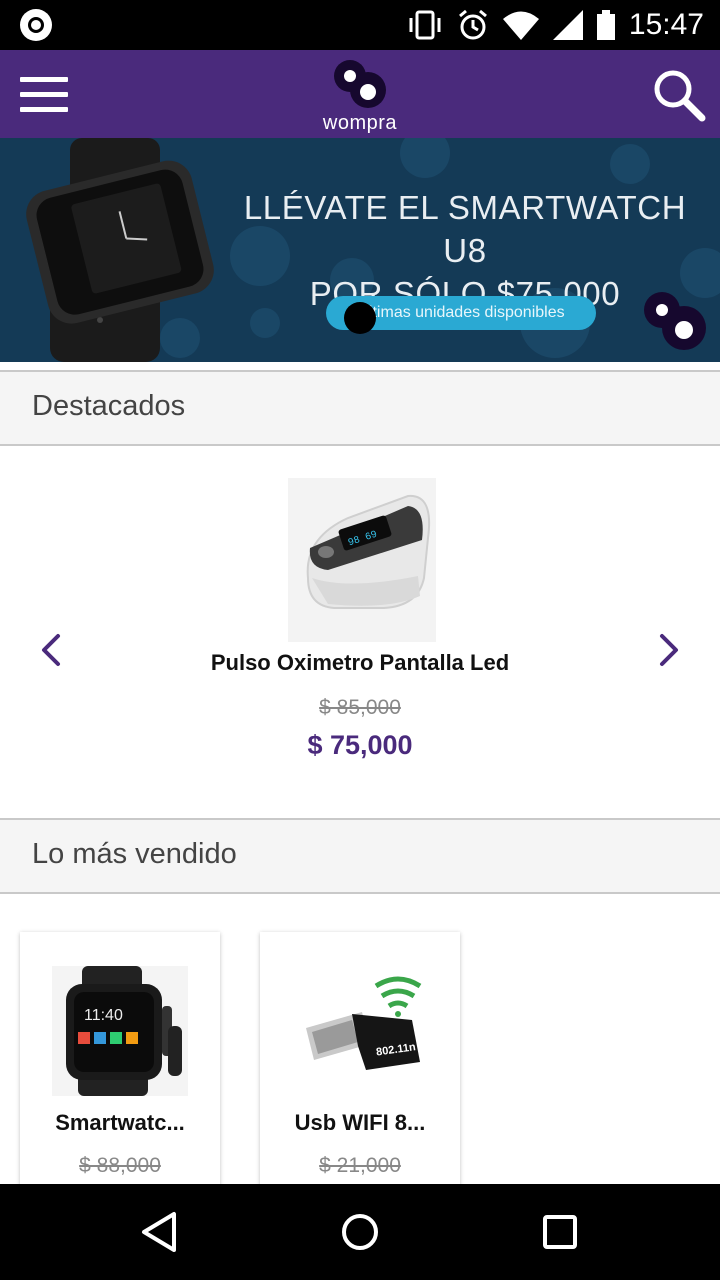  Describe the element at coordinates (360, 25) in the screenshot. I see `status-bar: 15:47` at that location.